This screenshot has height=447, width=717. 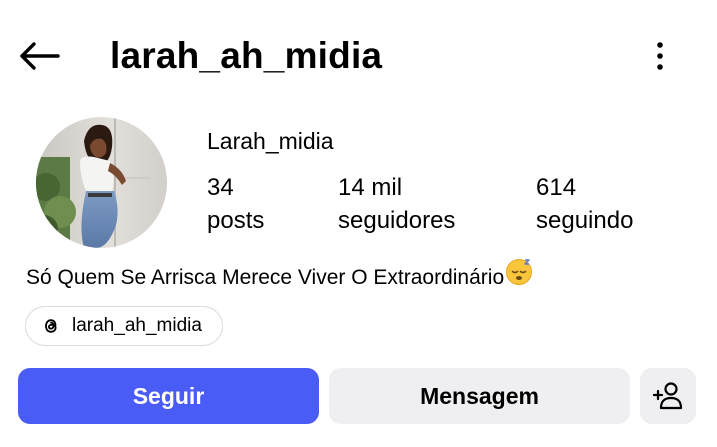 What do you see at coordinates (397, 220) in the screenshot?
I see `followers-label: seguidores` at bounding box center [397, 220].